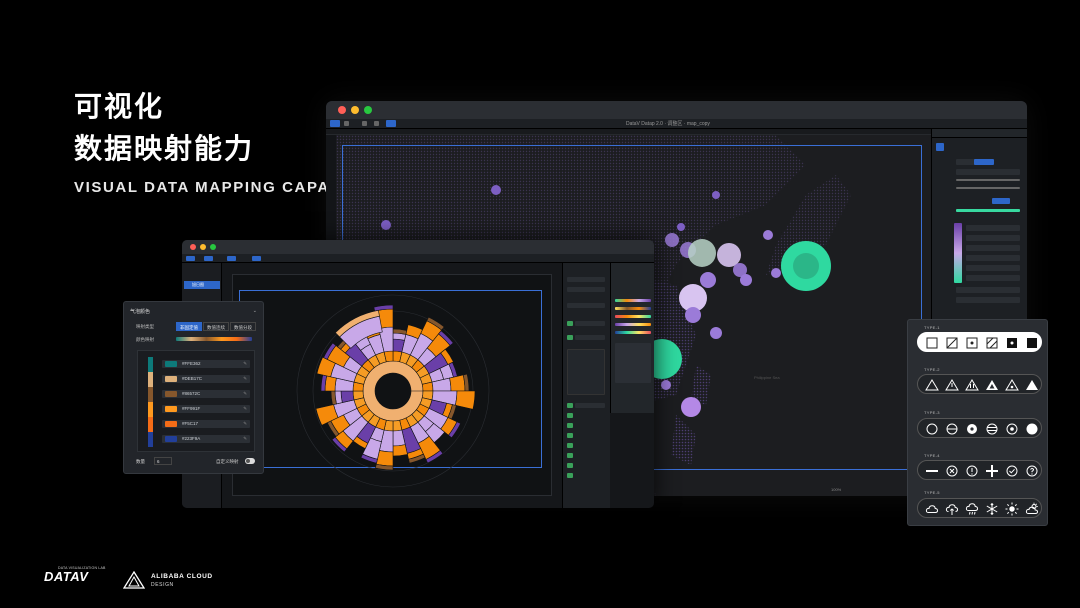 The height and width of the screenshot is (608, 1080). Describe the element at coordinates (952, 429) in the screenshot. I see `circle-minus-line-icon` at that location.